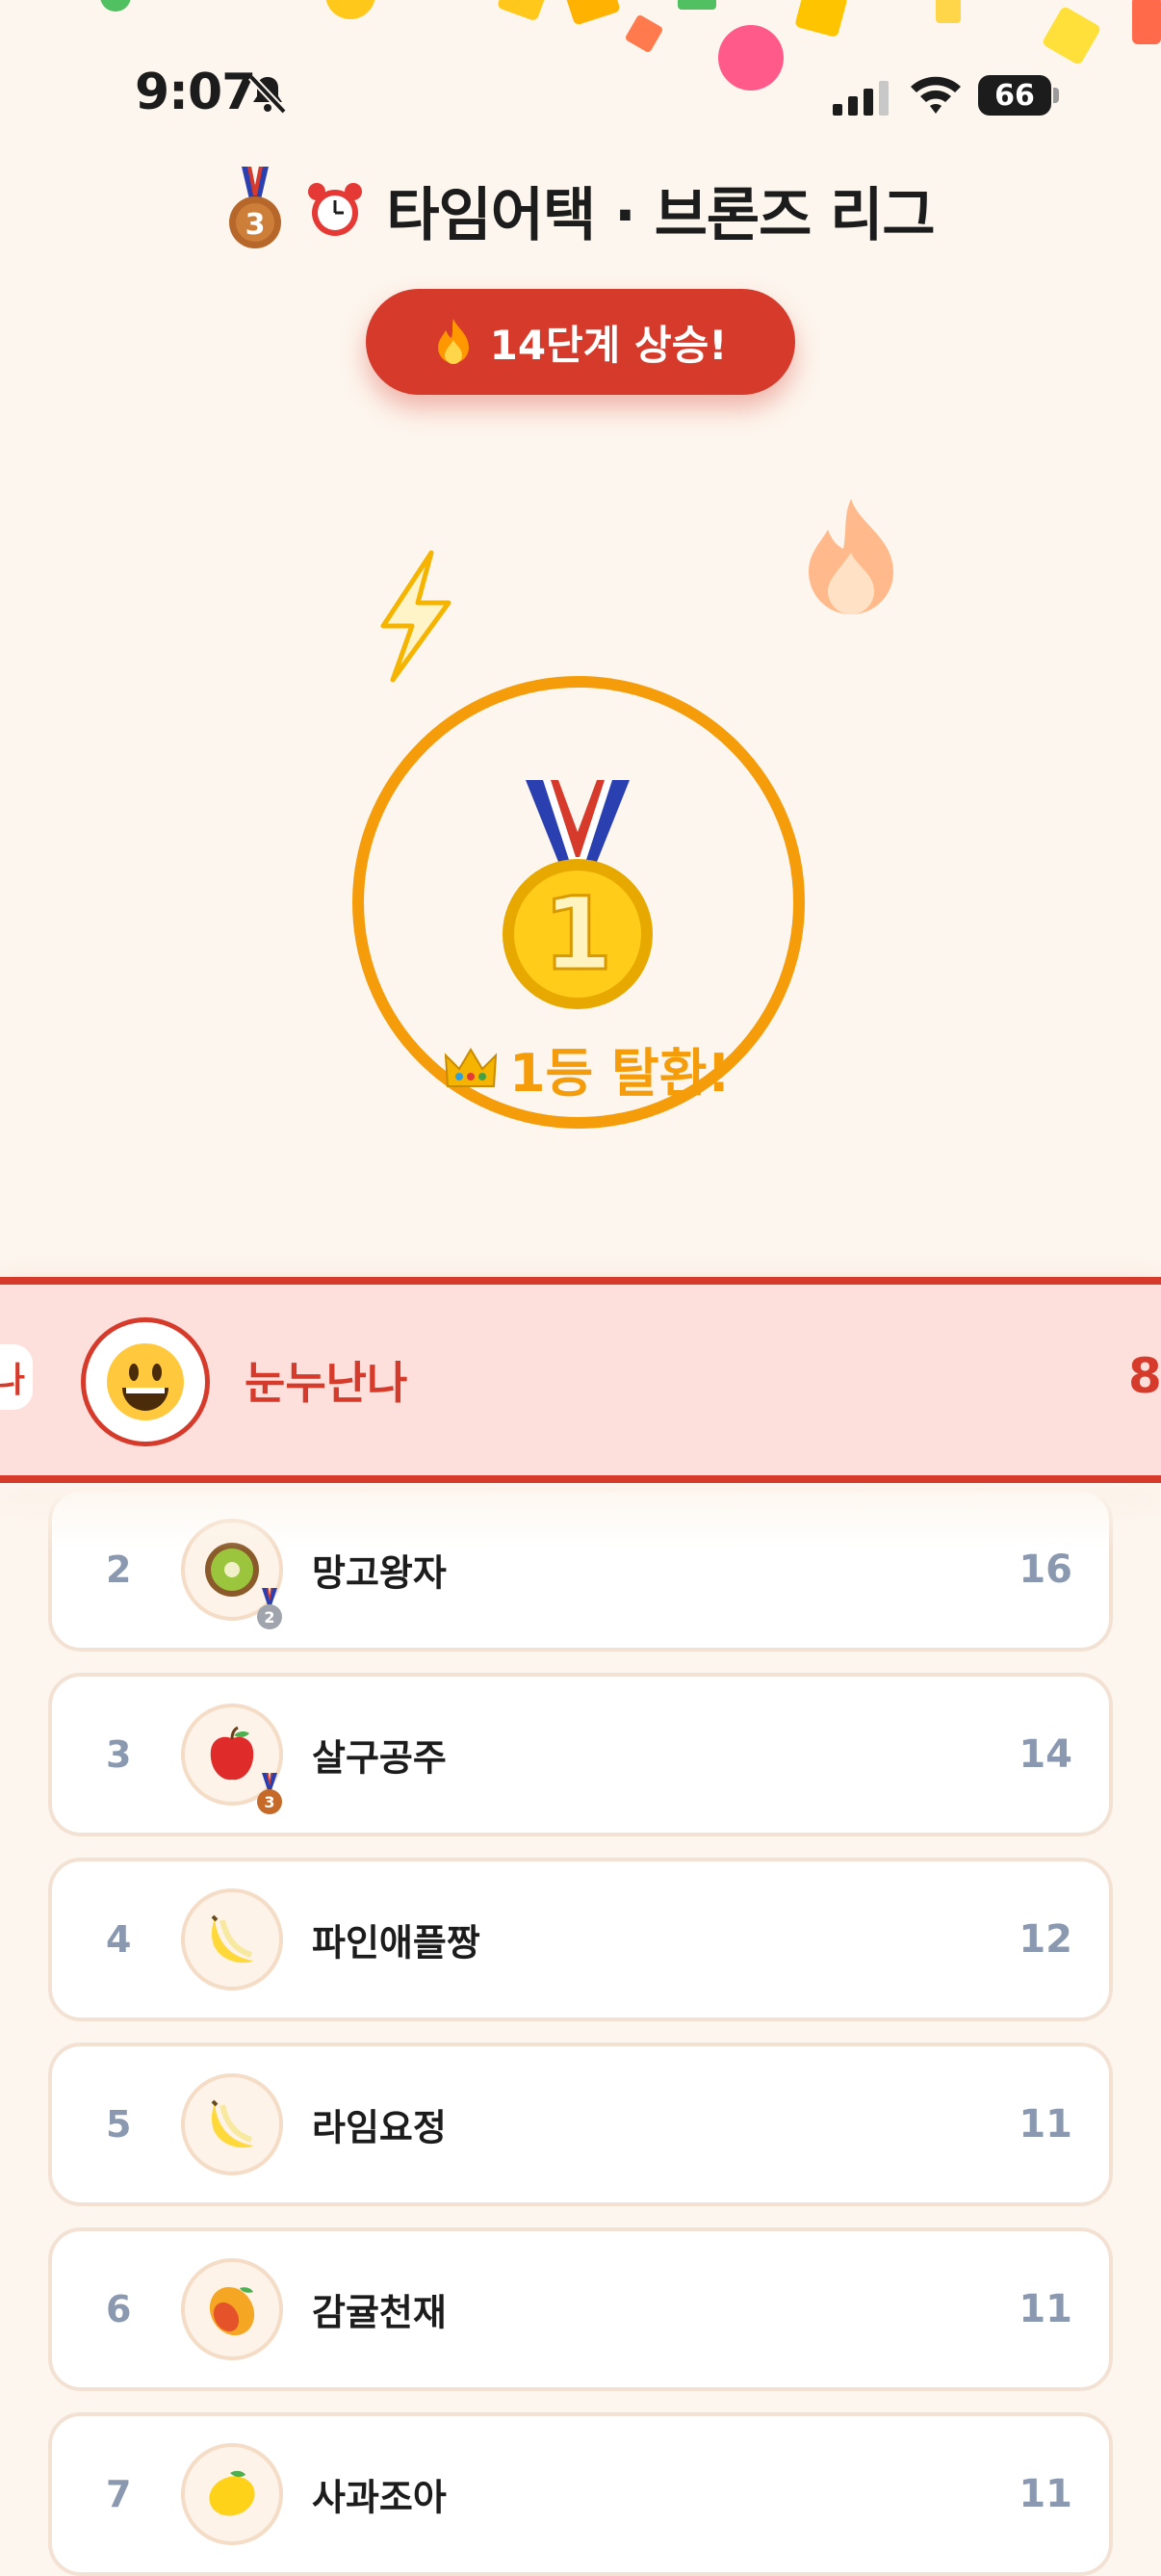  I want to click on row-rank: 7, so click(119, 2494).